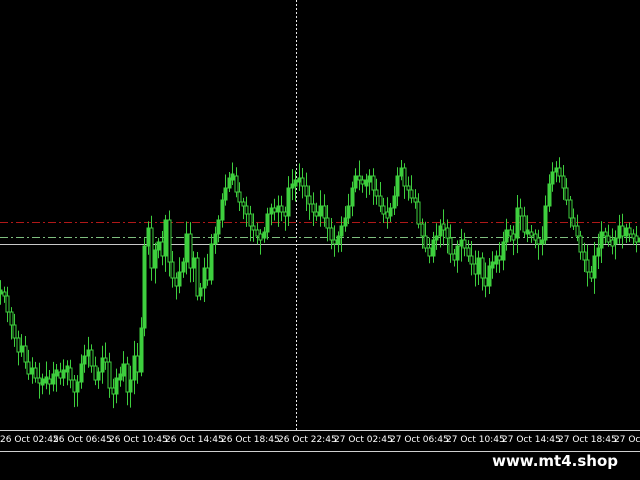  I want to click on time-label-4: 26 Oct 14:45, so click(194, 440).